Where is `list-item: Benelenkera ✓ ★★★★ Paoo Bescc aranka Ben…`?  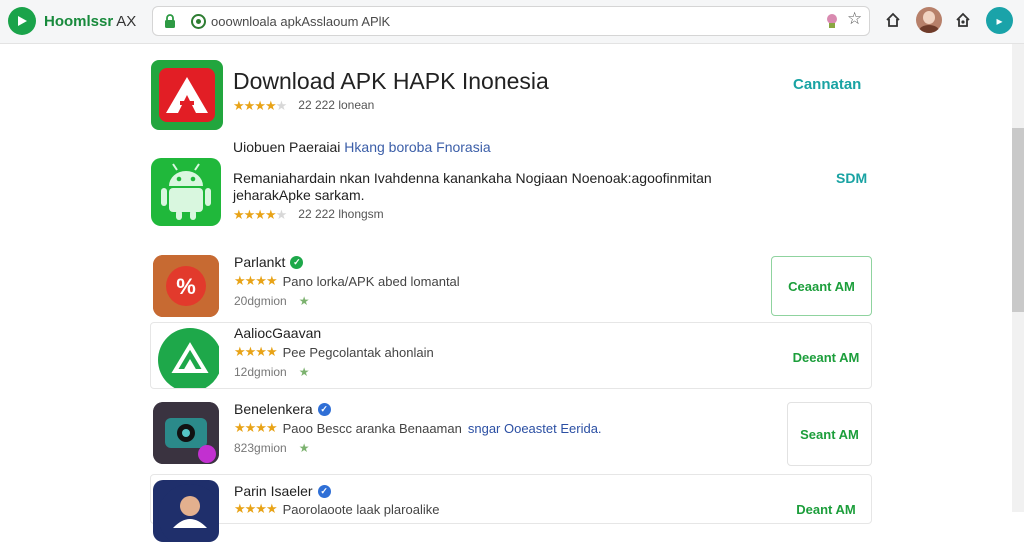 list-item: Benelenkera ✓ ★★★★ Paoo Bescc aranka Ben… is located at coordinates (511, 432).